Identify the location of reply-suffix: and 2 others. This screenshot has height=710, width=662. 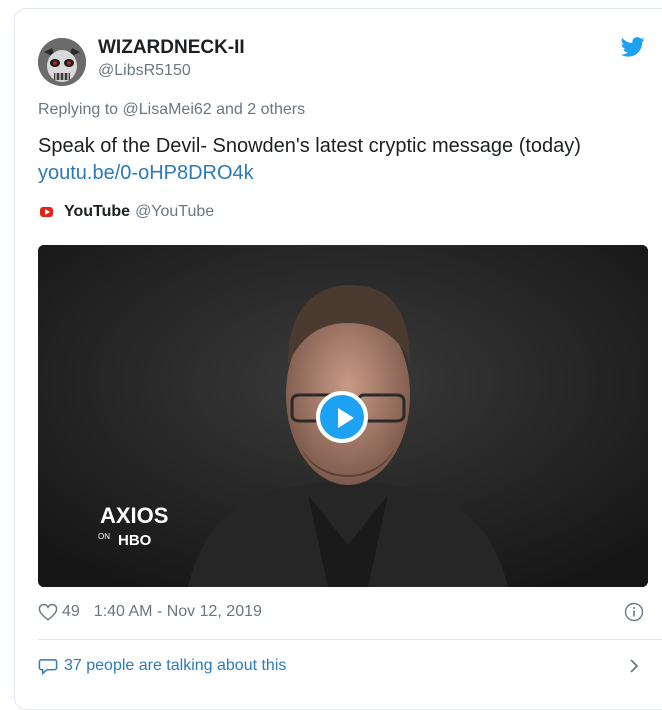
(258, 109).